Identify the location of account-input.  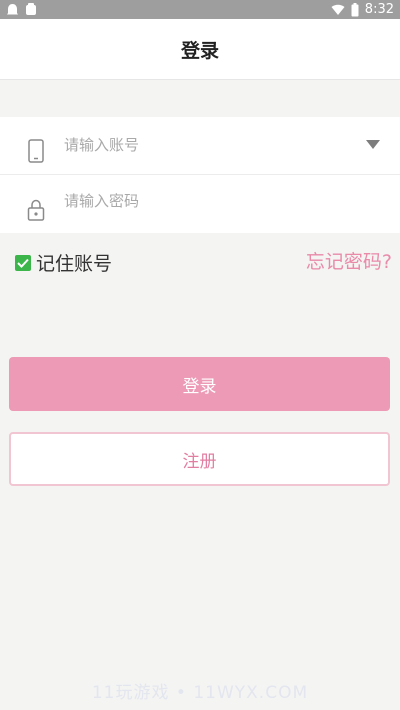
(204, 145).